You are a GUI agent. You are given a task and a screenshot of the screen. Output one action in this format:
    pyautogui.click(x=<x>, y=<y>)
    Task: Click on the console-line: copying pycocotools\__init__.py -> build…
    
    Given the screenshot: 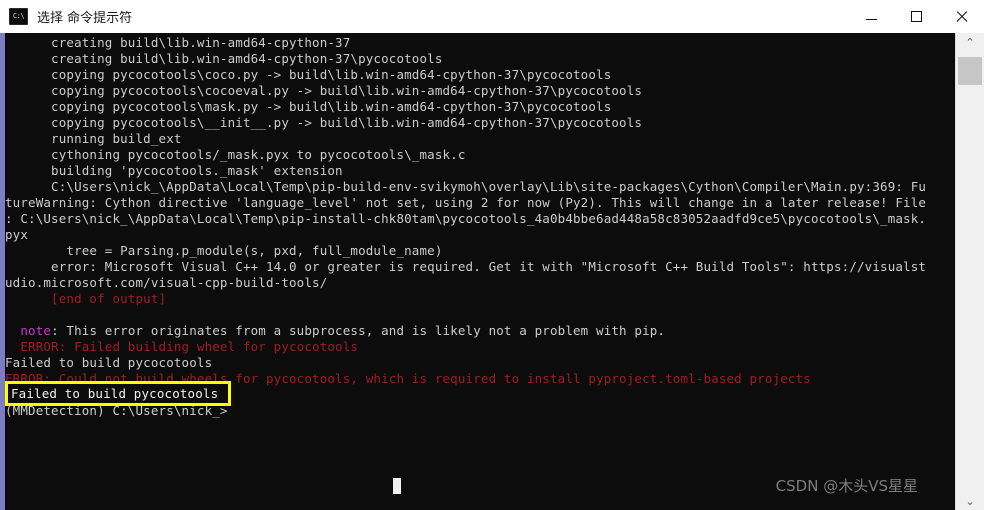 What is the action you would take?
    pyautogui.click(x=480, y=123)
    